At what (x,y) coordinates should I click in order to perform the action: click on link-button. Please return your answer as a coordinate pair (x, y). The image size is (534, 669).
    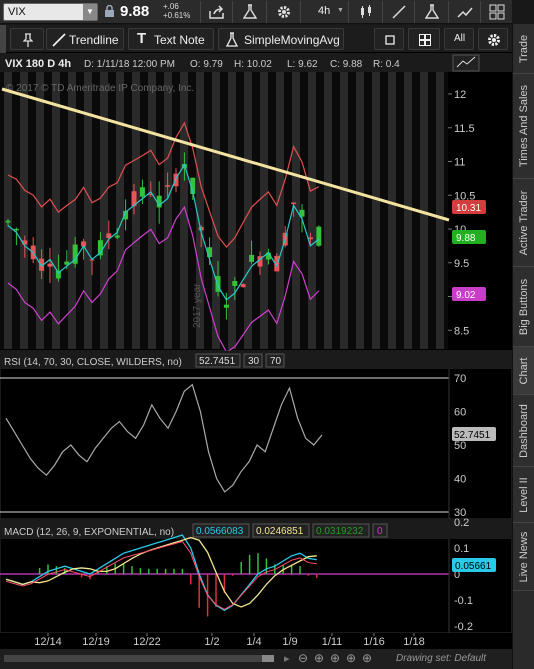
    Looking at the image, I should click on (496, 12).